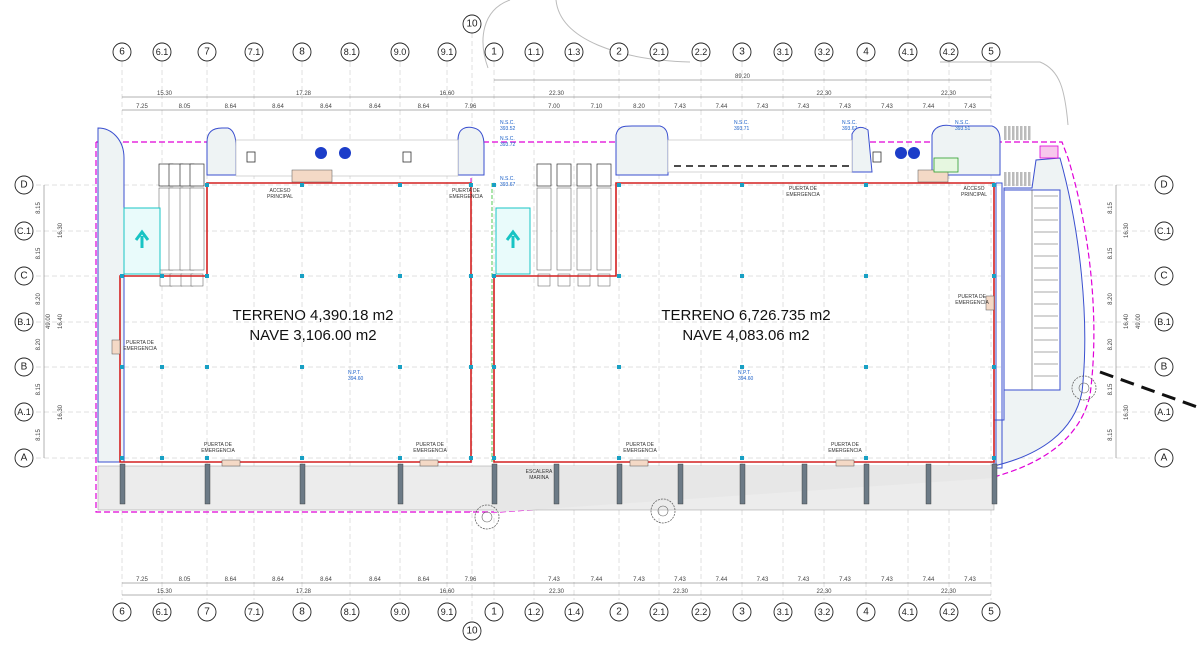 Image resolution: width=1200 pixels, height=658 pixels. I want to click on grid-bubble-right-text: C, so click(1163, 276).